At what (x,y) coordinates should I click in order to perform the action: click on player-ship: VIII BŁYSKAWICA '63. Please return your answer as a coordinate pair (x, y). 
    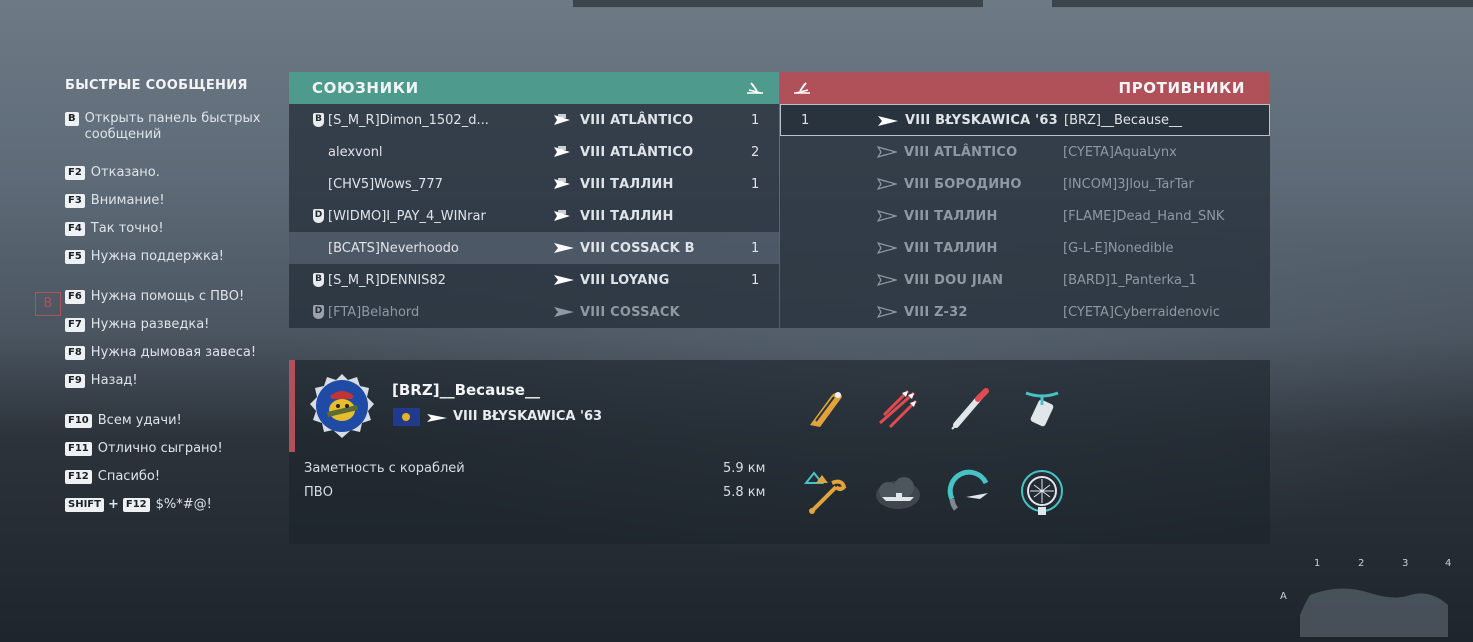
    Looking at the image, I should click on (528, 416).